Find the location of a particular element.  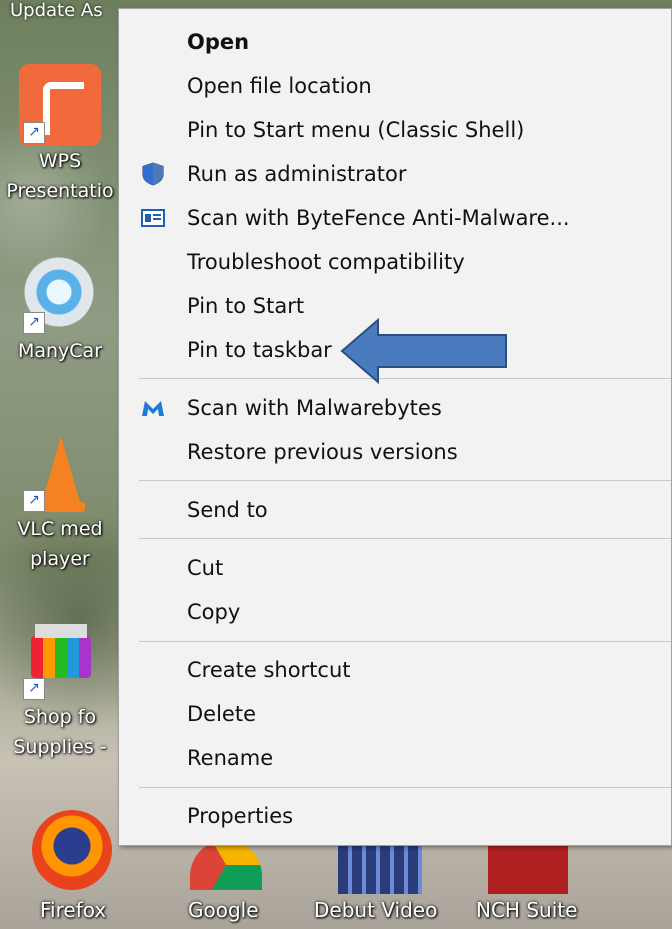

menu-item-run-as-administrator: Run as administrator is located at coordinates (395, 174).